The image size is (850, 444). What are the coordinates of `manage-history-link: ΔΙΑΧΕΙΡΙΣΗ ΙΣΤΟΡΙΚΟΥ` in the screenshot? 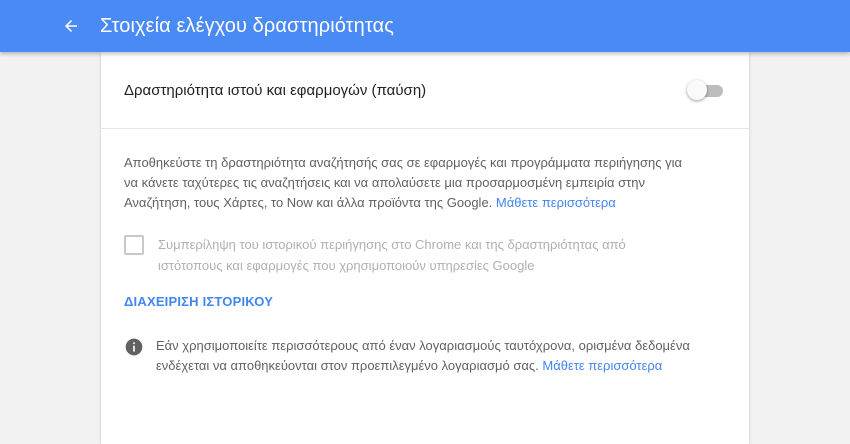 It's located at (198, 301).